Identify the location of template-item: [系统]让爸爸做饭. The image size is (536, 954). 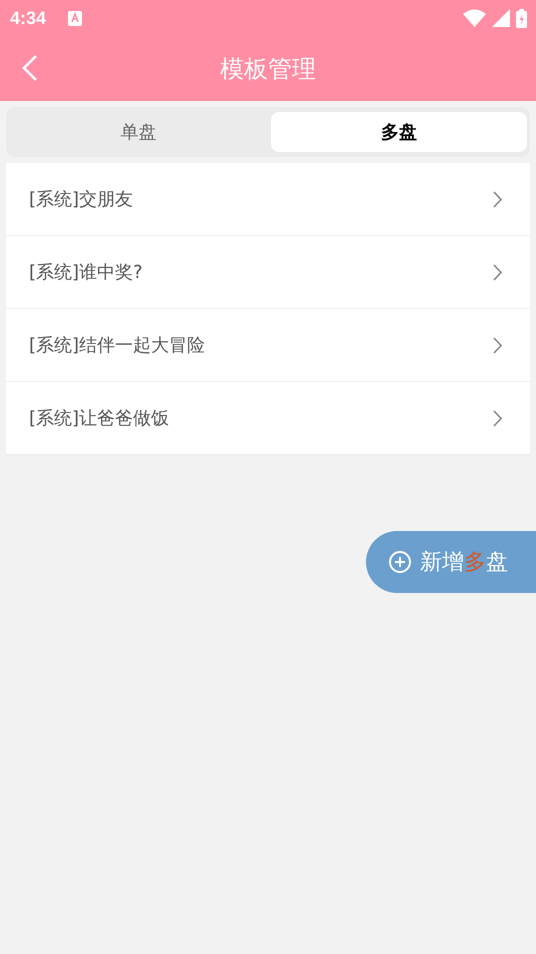
(268, 418).